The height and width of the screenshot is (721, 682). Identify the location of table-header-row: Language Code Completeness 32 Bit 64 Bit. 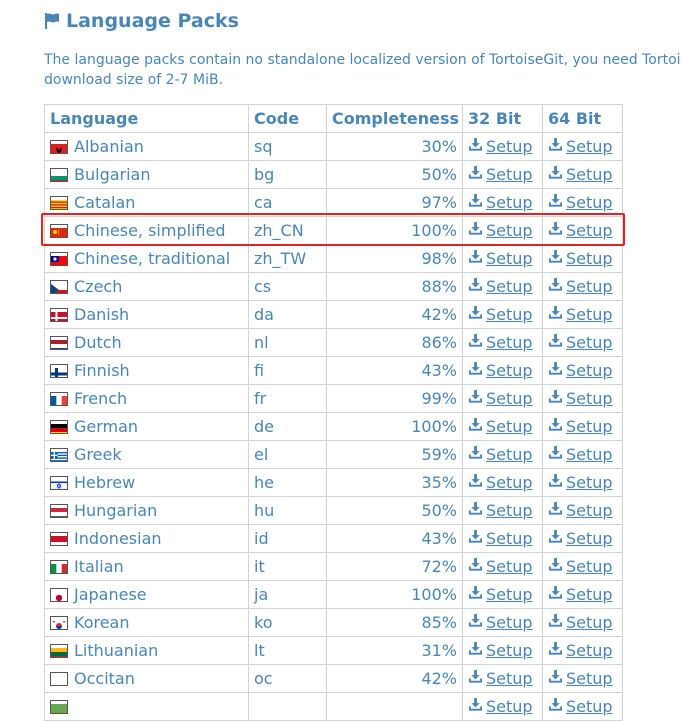
(334, 119).